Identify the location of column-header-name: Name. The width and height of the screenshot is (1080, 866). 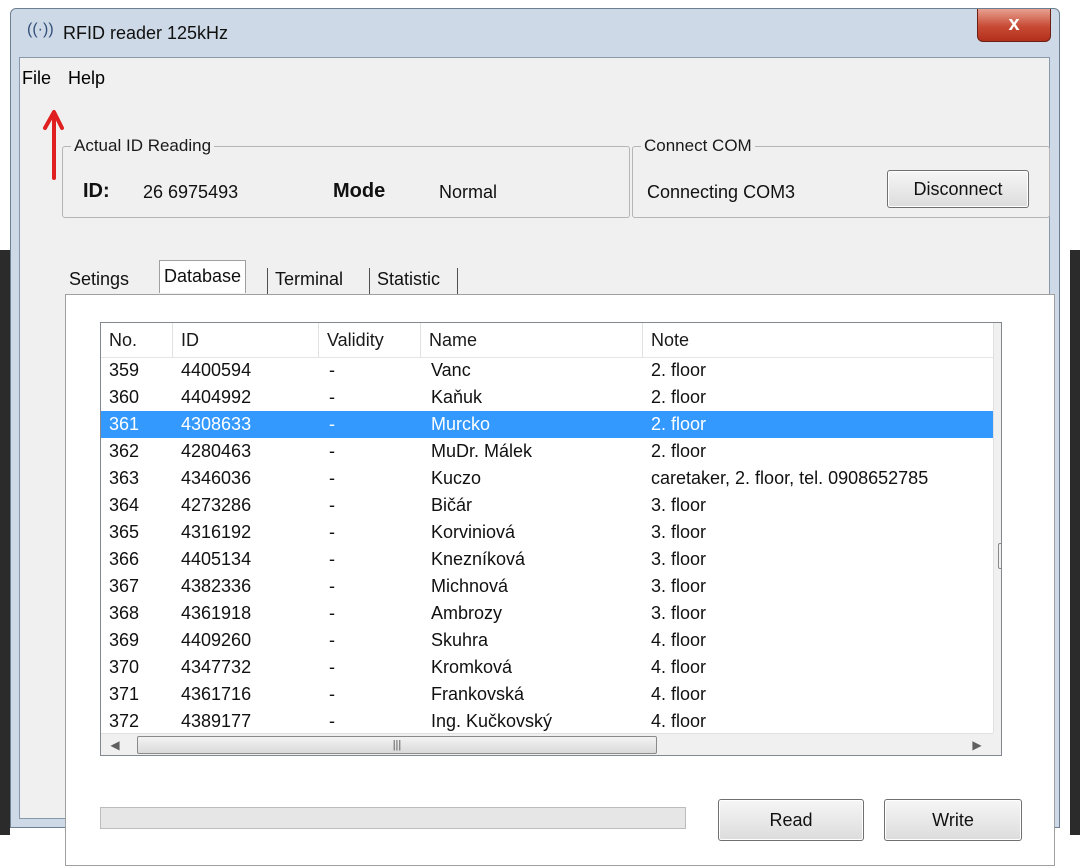
(532, 340).